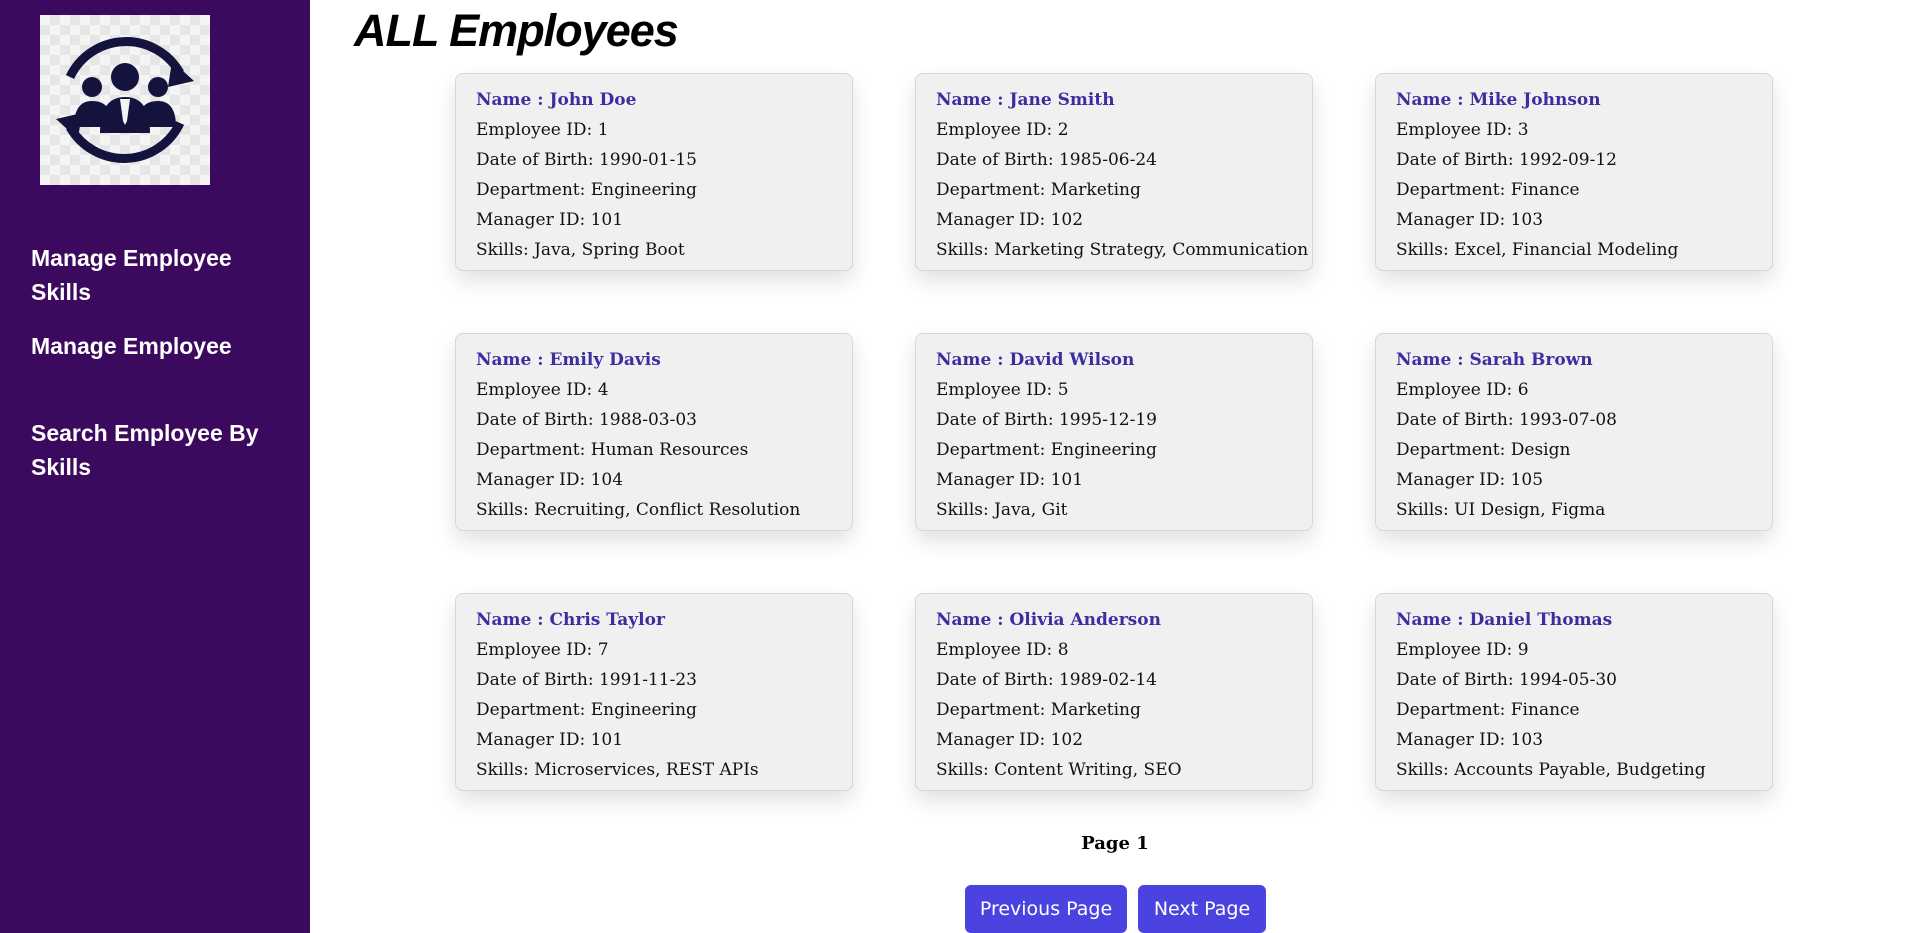 This screenshot has height=933, width=1918. Describe the element at coordinates (1202, 909) in the screenshot. I see `next-page-button: Next Page` at that location.